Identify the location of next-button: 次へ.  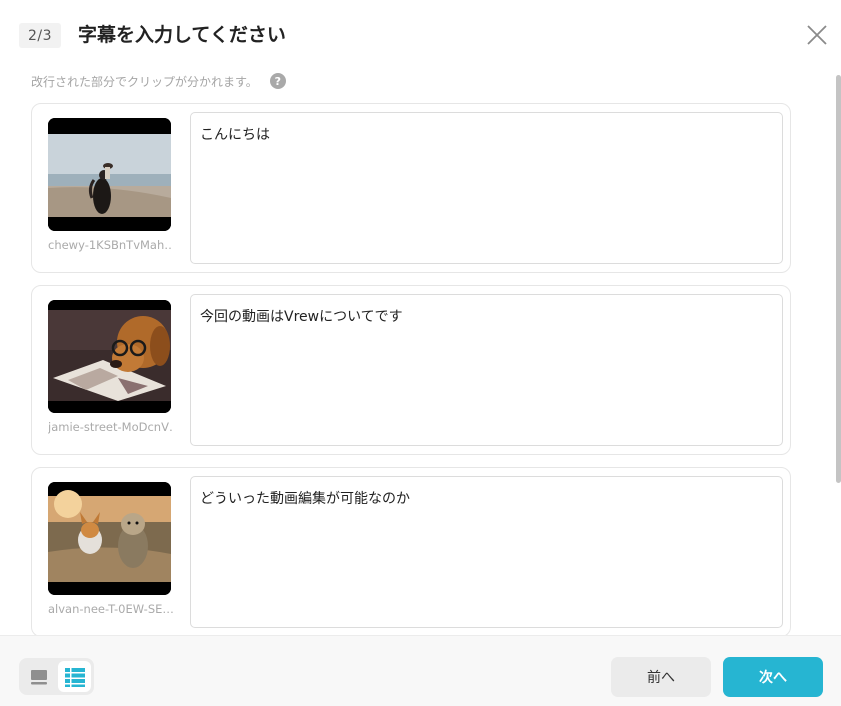
(773, 677).